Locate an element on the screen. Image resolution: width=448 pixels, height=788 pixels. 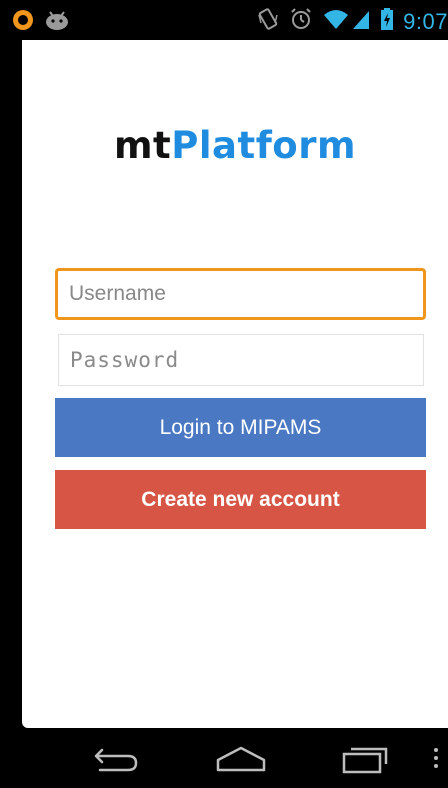
status-bar: 9:07 is located at coordinates (224, 20).